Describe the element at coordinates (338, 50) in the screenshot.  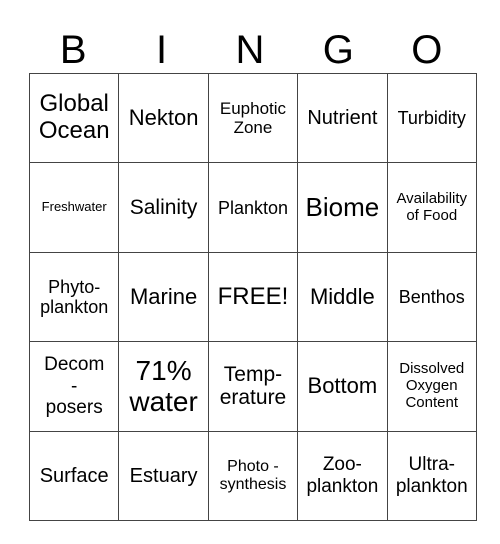
I see `header-letter-g: G` at that location.